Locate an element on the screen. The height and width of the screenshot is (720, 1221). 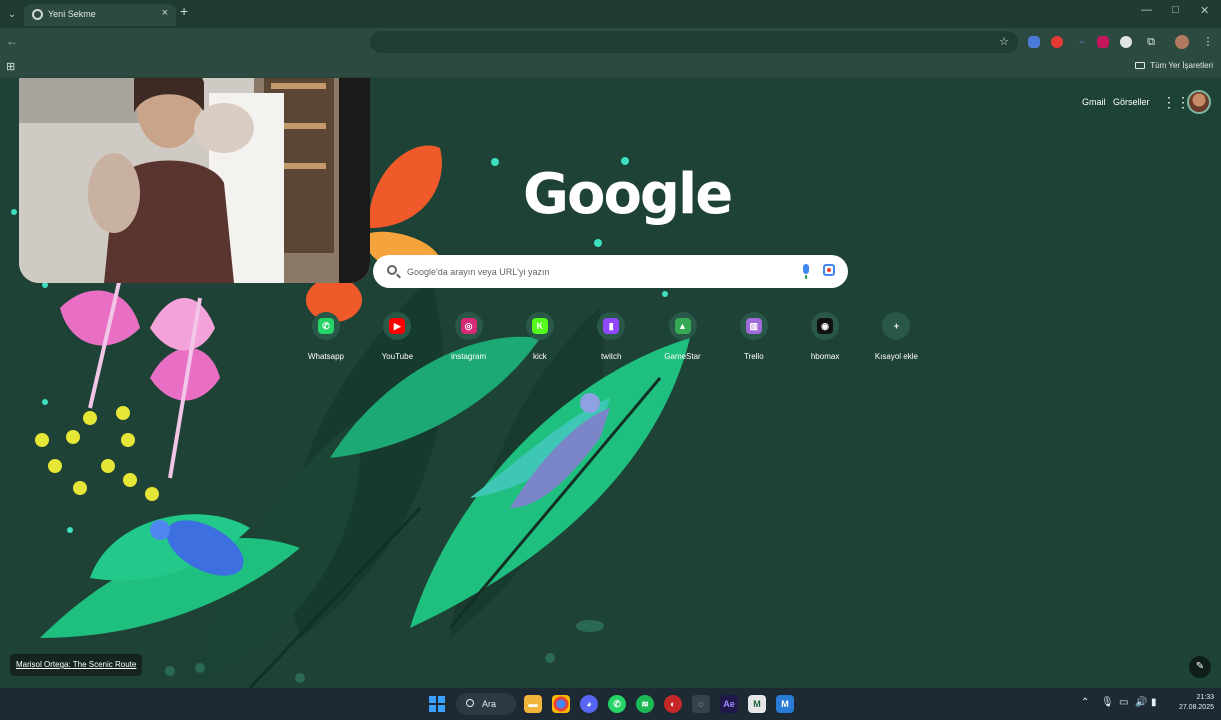
twitch-icon: ▮ is located at coordinates (611, 326).